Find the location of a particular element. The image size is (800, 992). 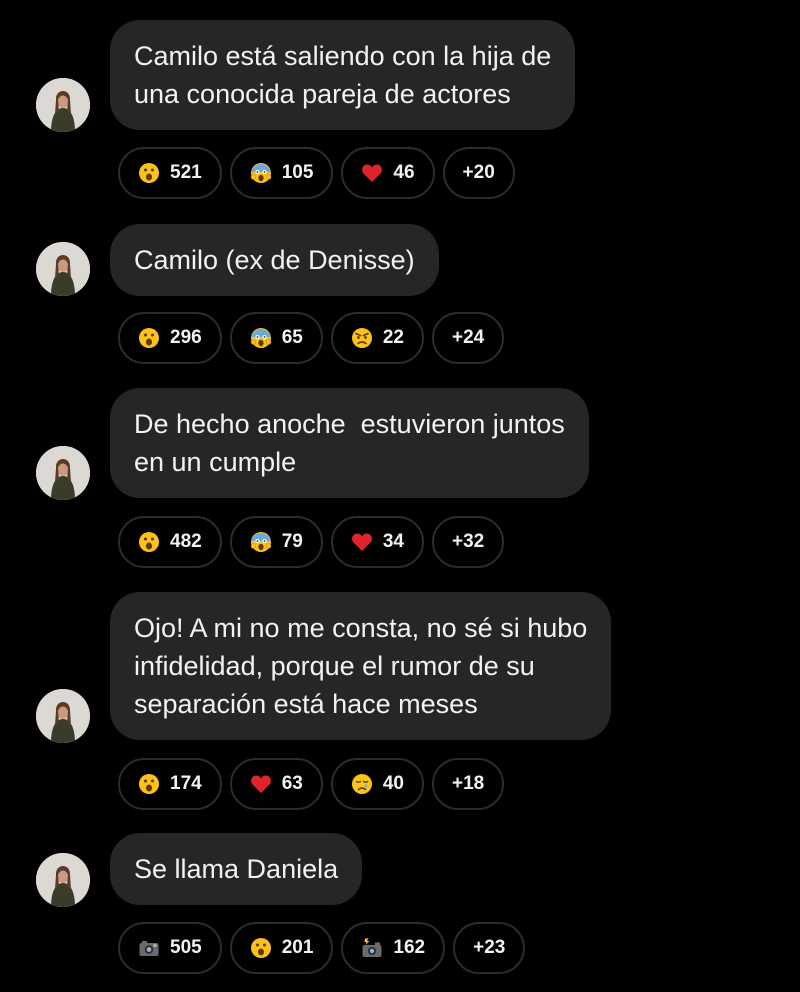

reaction-pill: 105 is located at coordinates (281, 173).